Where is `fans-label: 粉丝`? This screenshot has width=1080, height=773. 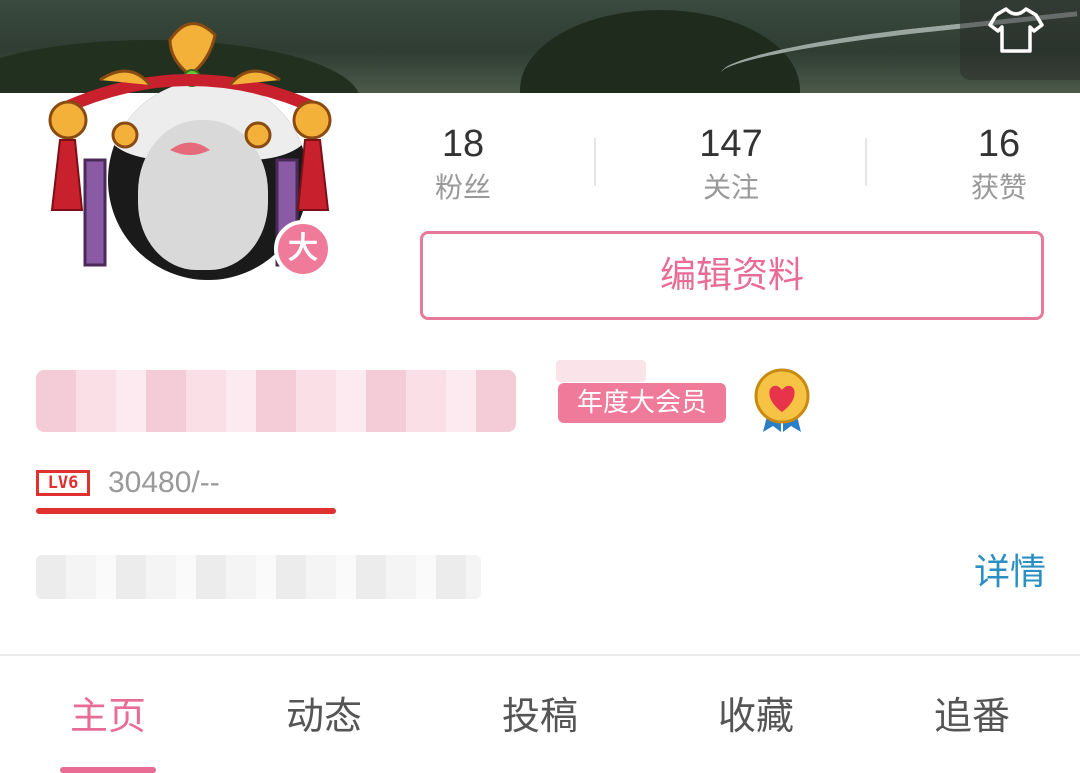 fans-label: 粉丝 is located at coordinates (462, 187).